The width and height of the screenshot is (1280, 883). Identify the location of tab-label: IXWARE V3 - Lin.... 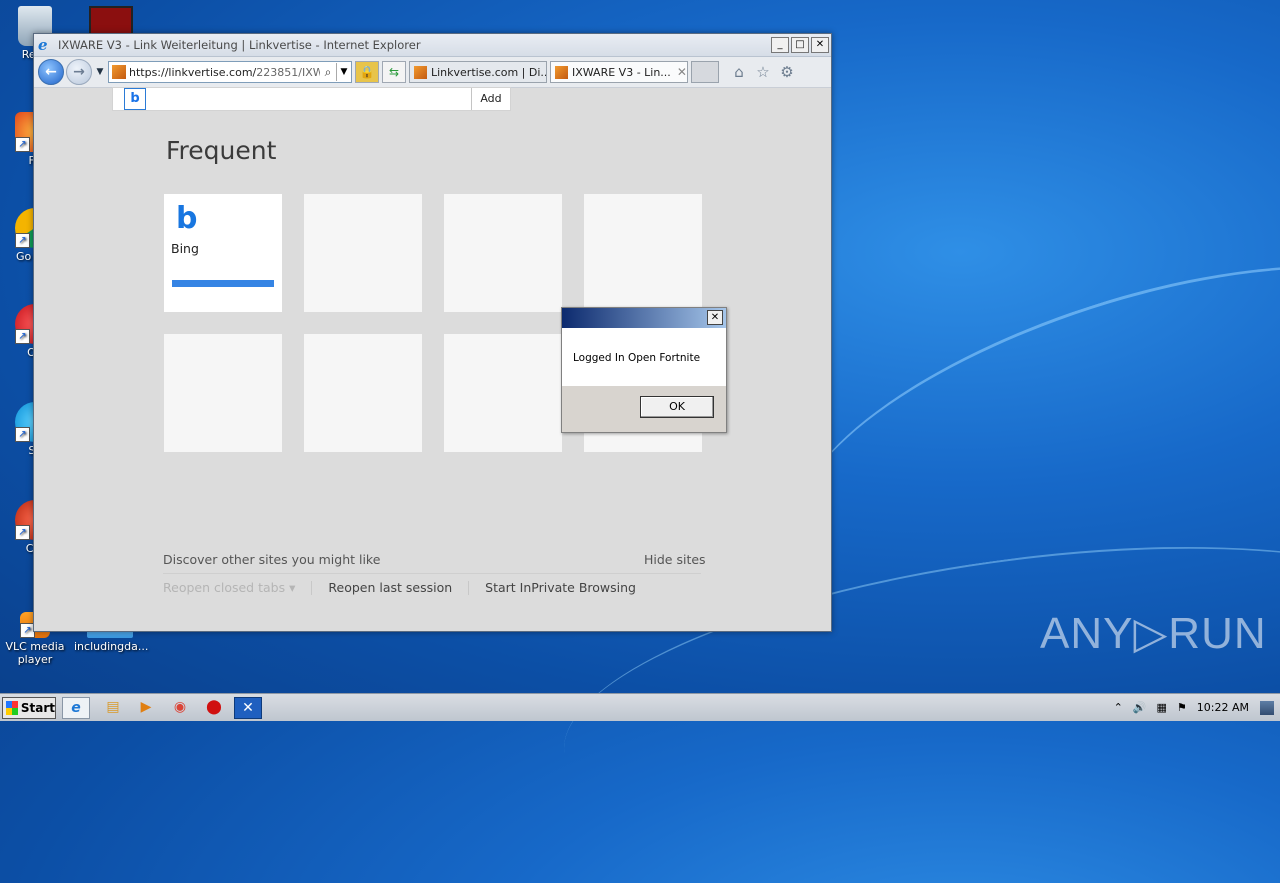
(621, 72).